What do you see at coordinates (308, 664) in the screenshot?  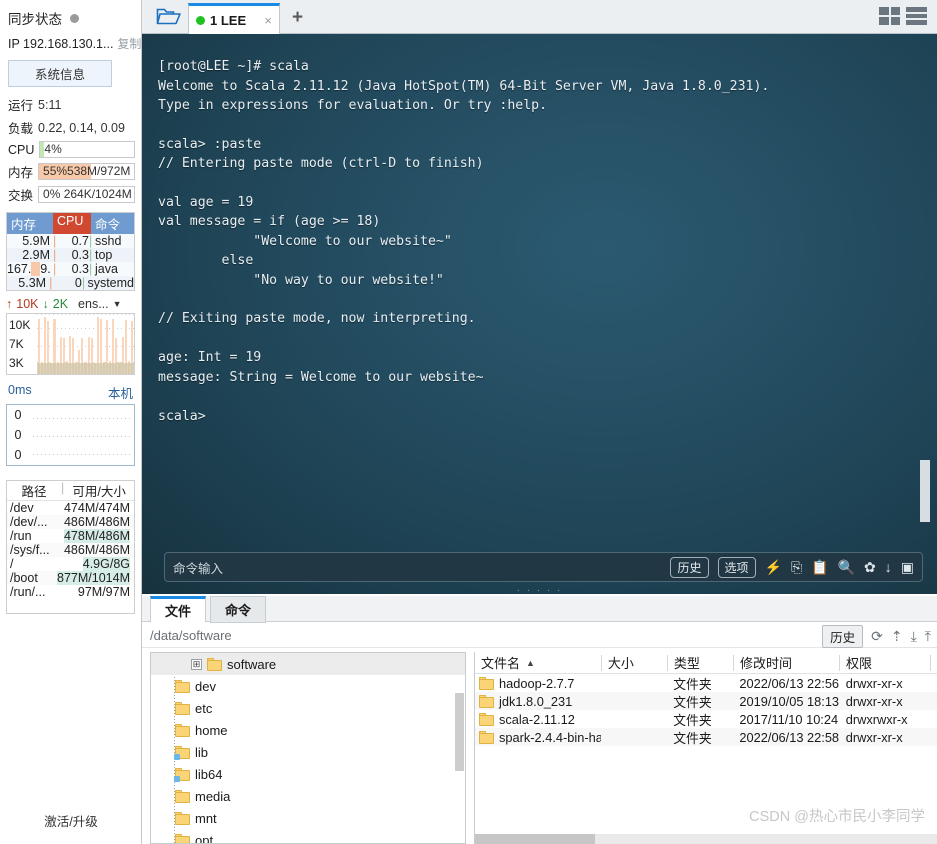 I see `tree-item-software: ⊞ software` at bounding box center [308, 664].